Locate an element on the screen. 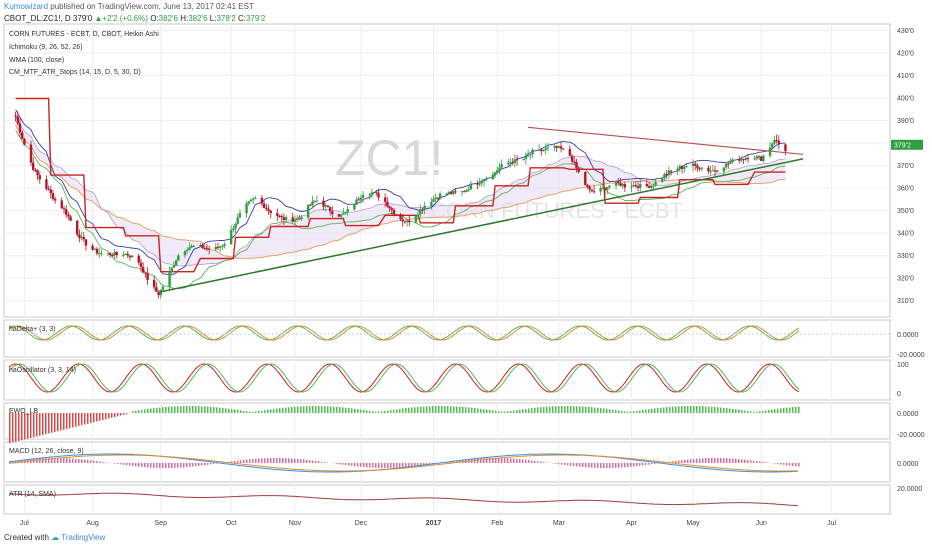 The image size is (932, 550). pane-label-hadelta: haDelta+ (3, 3) is located at coordinates (32, 329).